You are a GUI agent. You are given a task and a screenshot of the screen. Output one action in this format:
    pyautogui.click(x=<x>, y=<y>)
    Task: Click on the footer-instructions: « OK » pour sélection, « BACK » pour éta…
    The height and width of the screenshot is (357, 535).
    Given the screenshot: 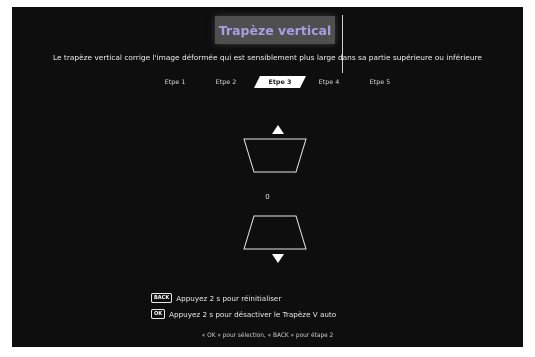 What is the action you would take?
    pyautogui.click(x=267, y=336)
    